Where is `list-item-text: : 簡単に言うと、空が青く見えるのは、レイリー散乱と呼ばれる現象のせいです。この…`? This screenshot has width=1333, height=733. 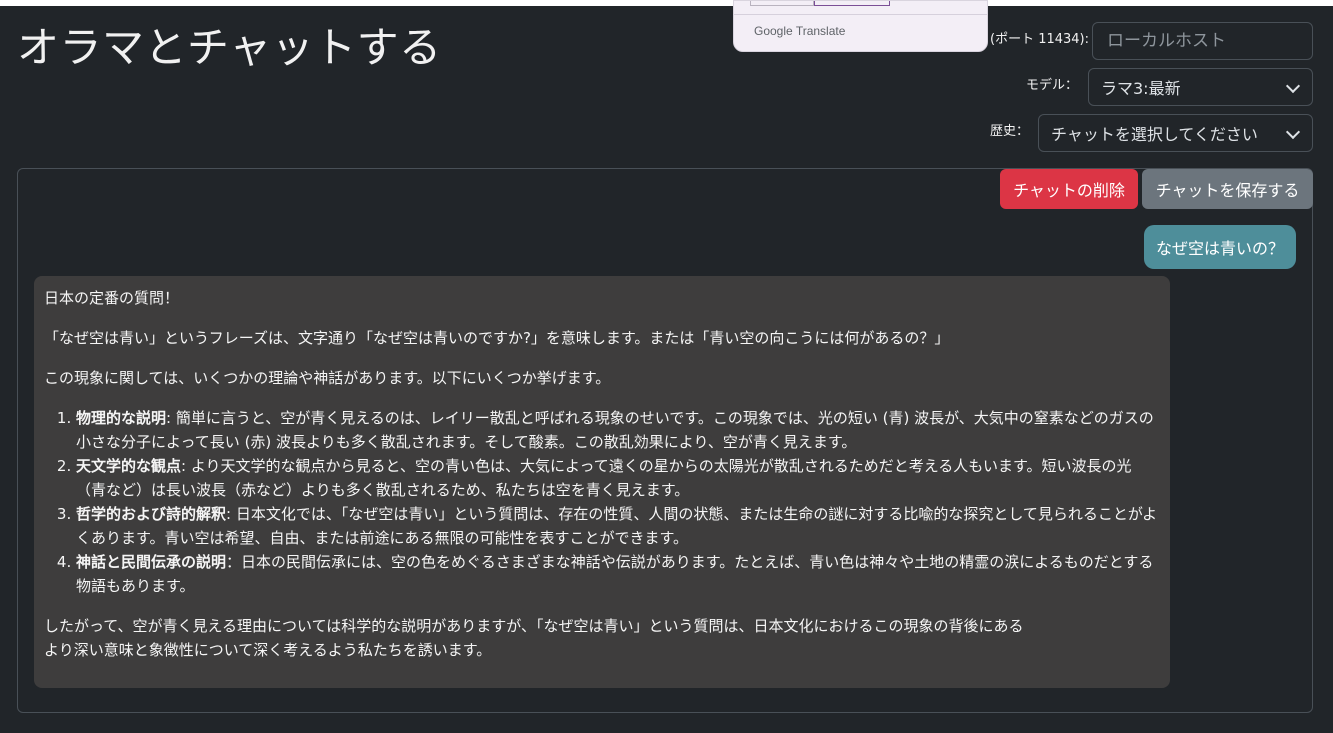 list-item-text: : 簡単に言うと、空が青く見えるのは、レイリー散乱と呼ばれる現象のせいです。この… is located at coordinates (615, 430).